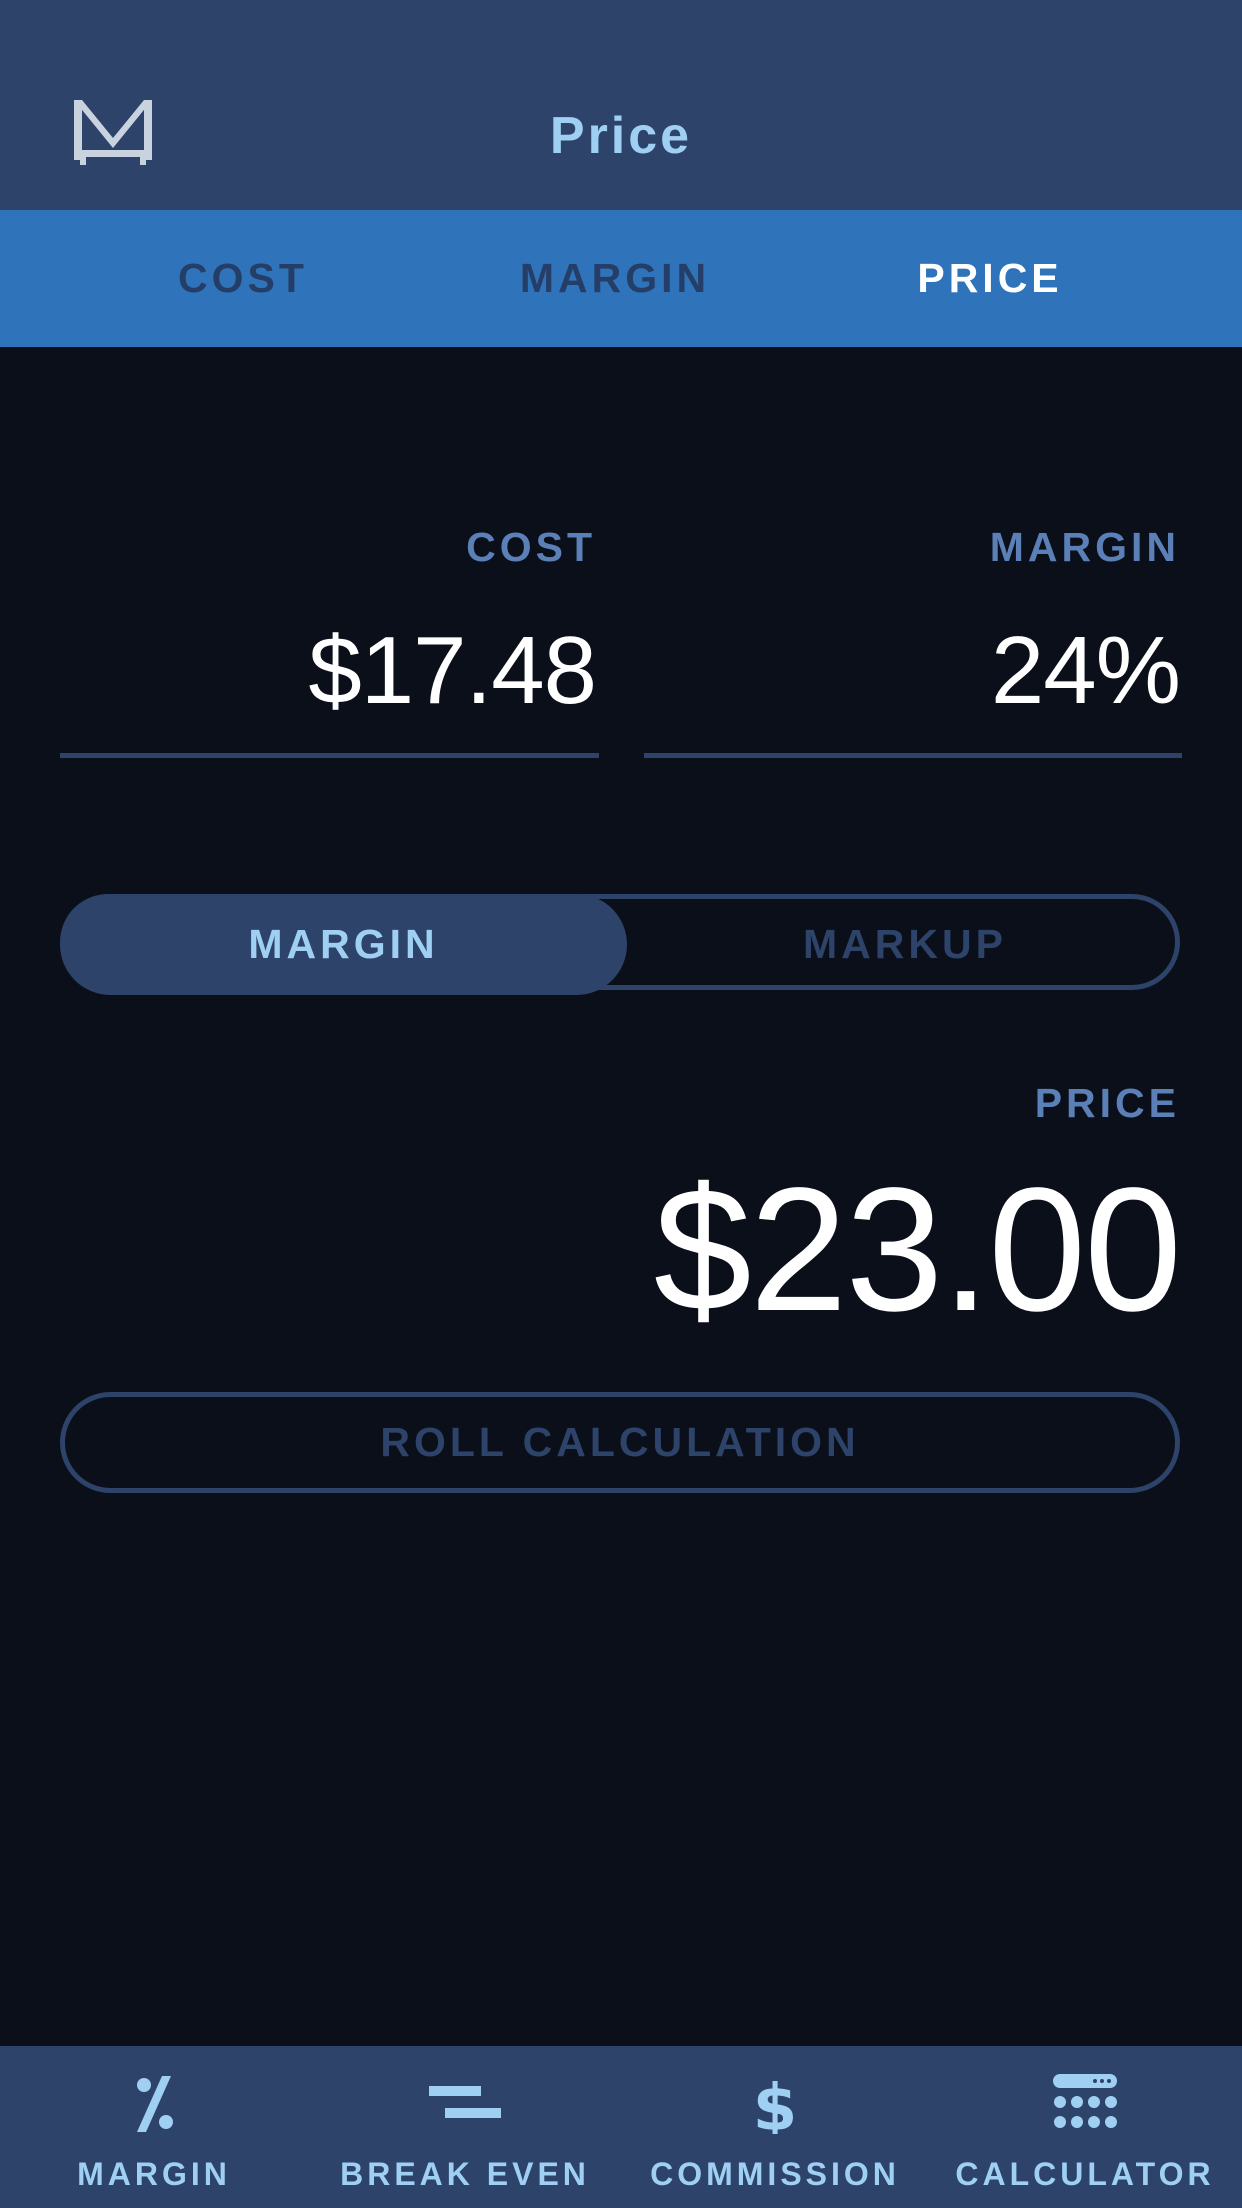 The width and height of the screenshot is (1242, 2208). Describe the element at coordinates (913, 755) in the screenshot. I see `margin-underline` at that location.